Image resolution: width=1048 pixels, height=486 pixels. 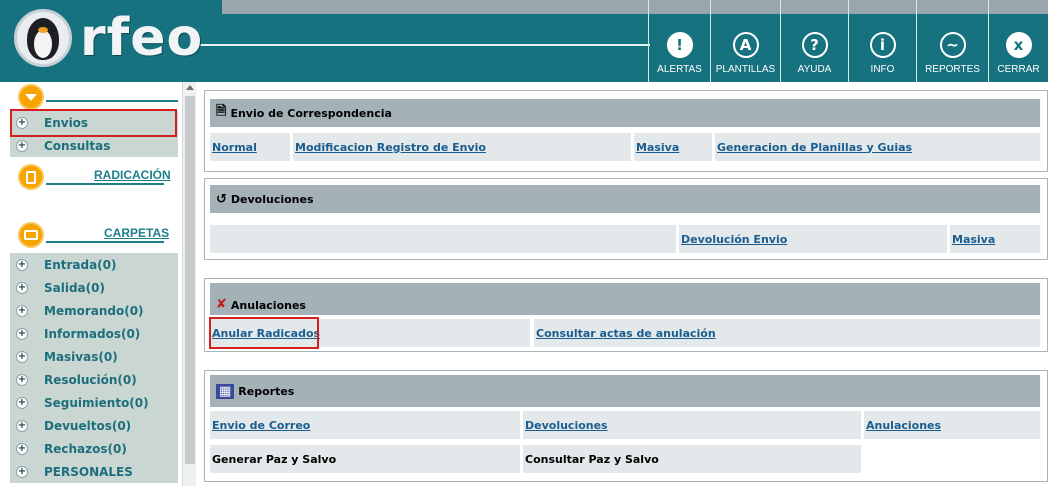 I want to click on nav-label: CERRAR, so click(x=1018, y=69).